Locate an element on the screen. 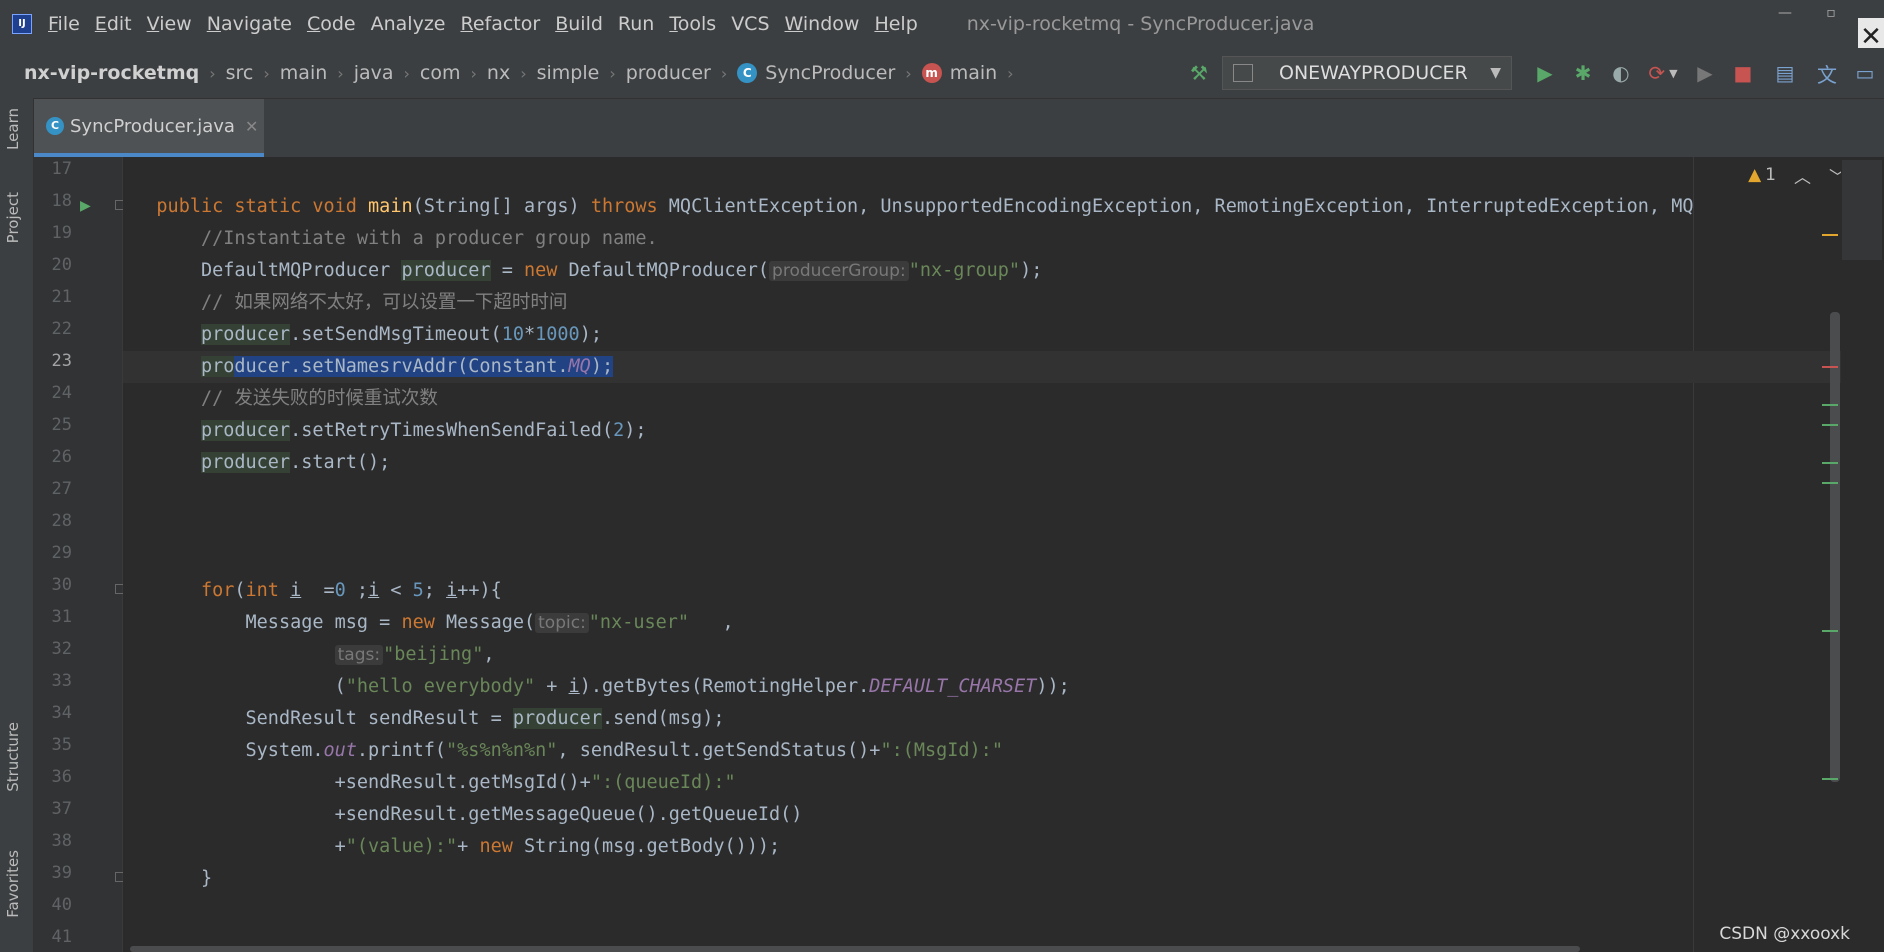  breadcrumb-com: com is located at coordinates (440, 73).